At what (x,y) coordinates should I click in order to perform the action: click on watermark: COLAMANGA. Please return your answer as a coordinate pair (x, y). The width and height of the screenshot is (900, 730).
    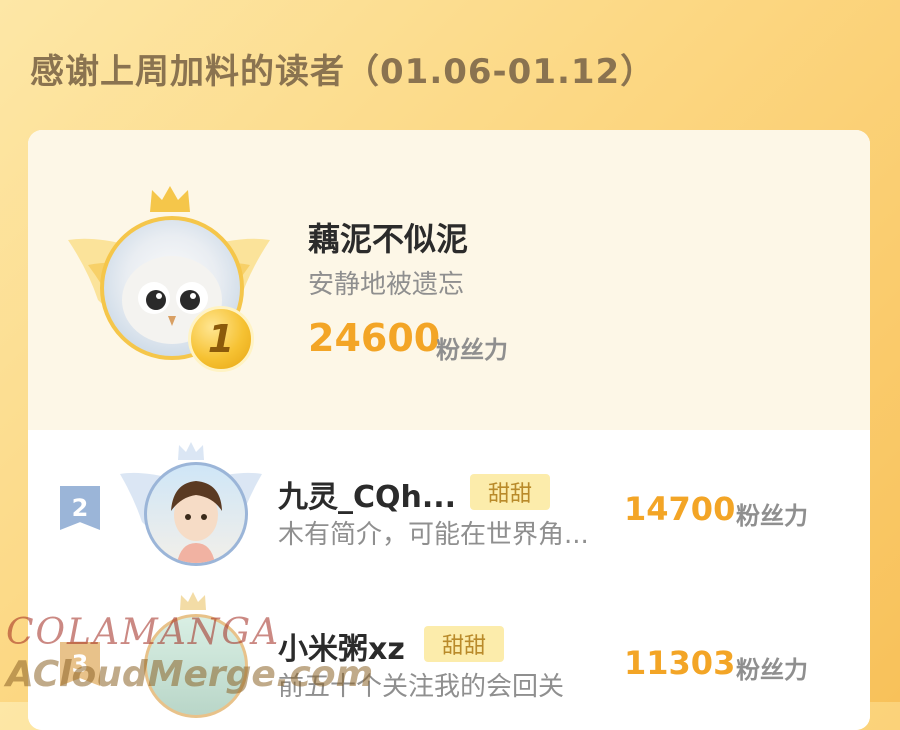
    Looking at the image, I should click on (143, 632).